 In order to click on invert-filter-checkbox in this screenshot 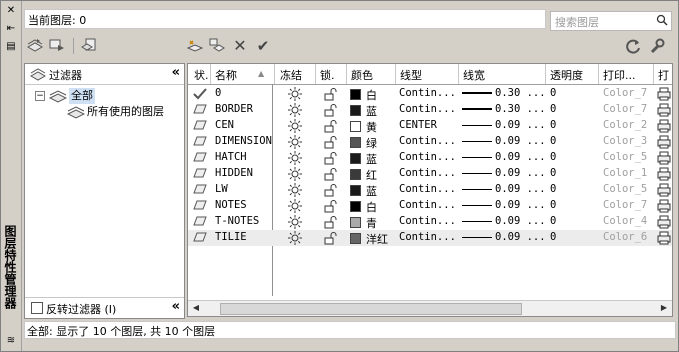, I will do `click(37, 308)`.